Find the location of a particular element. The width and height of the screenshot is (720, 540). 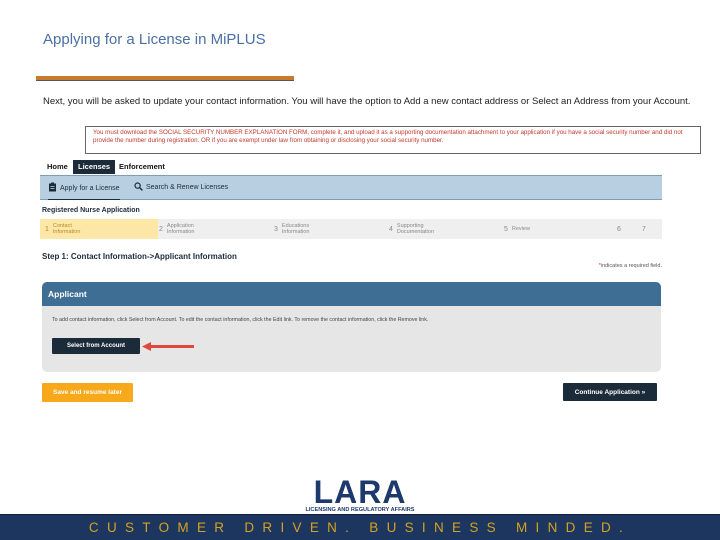

step-number: 3 is located at coordinates (276, 229).